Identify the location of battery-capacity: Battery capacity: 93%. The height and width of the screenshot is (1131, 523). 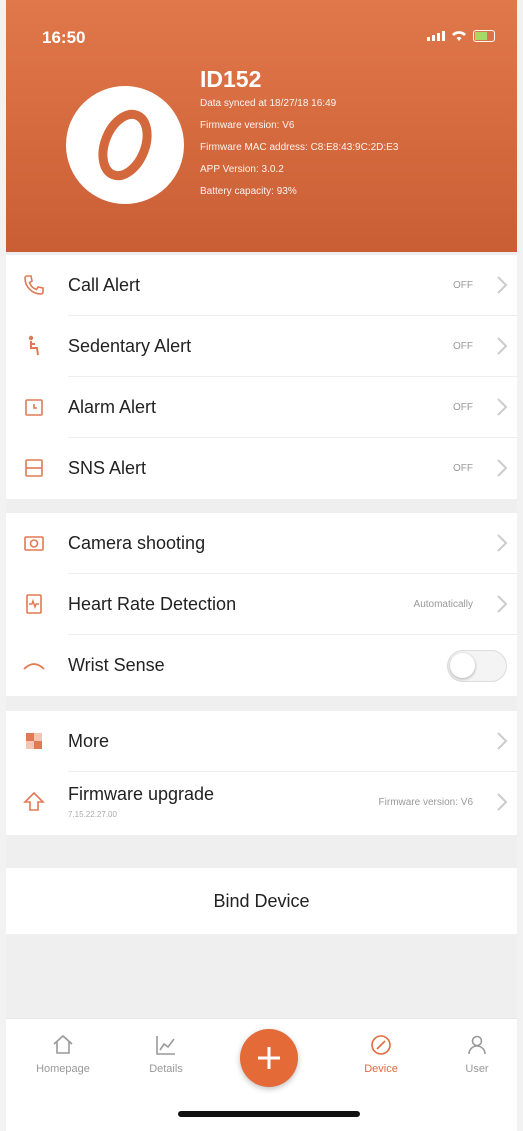
(248, 191).